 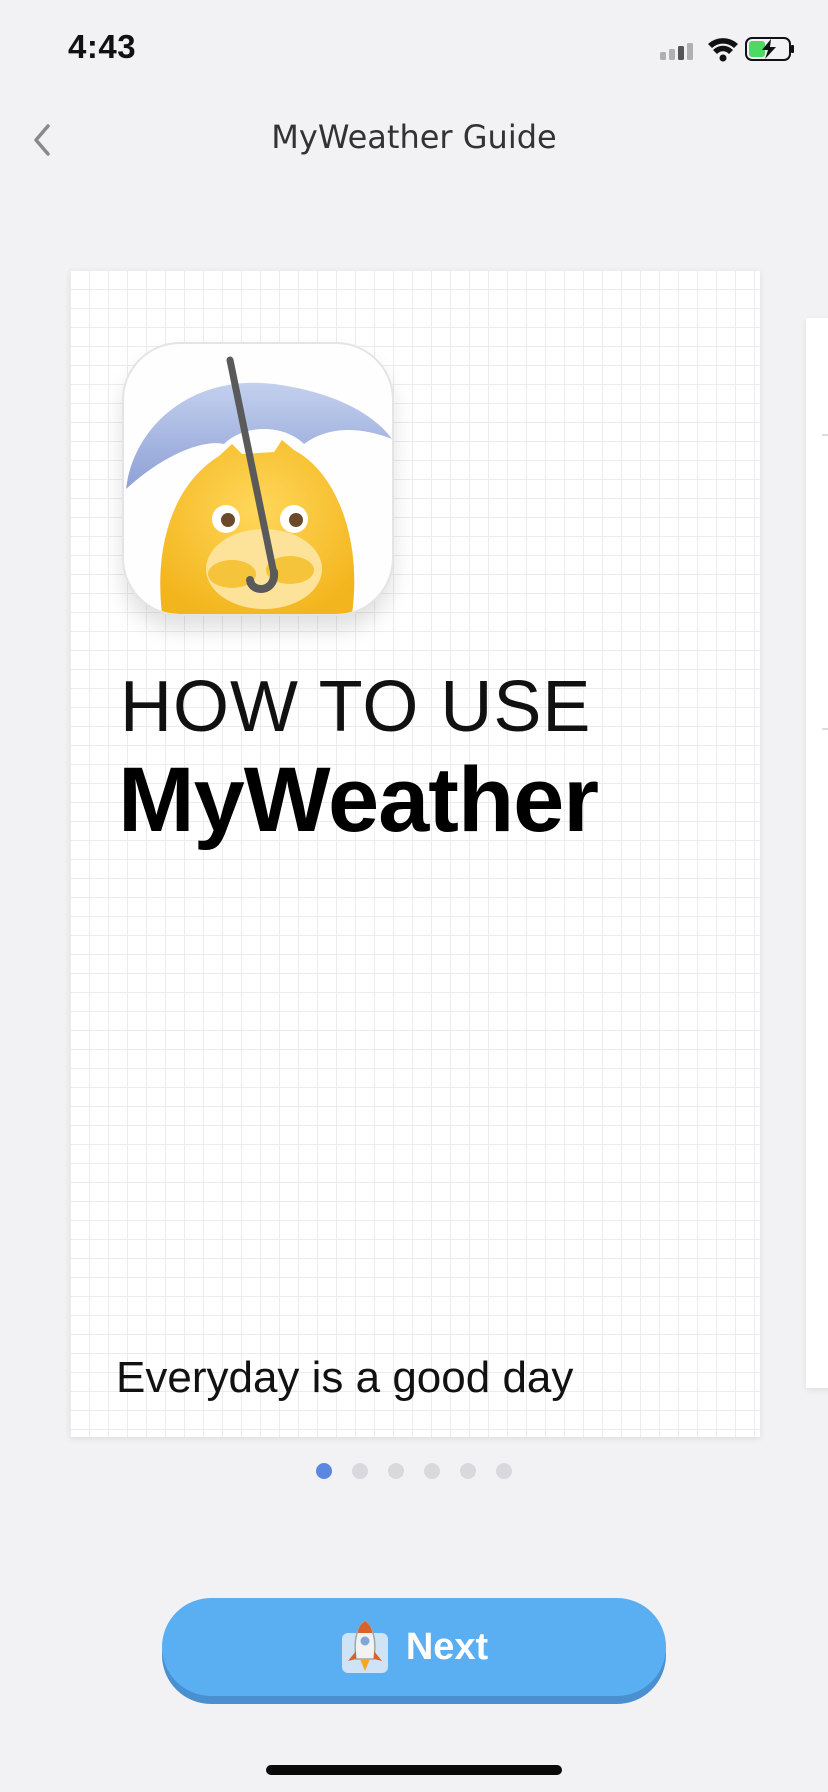 What do you see at coordinates (769, 49) in the screenshot?
I see `battery-charging-icon` at bounding box center [769, 49].